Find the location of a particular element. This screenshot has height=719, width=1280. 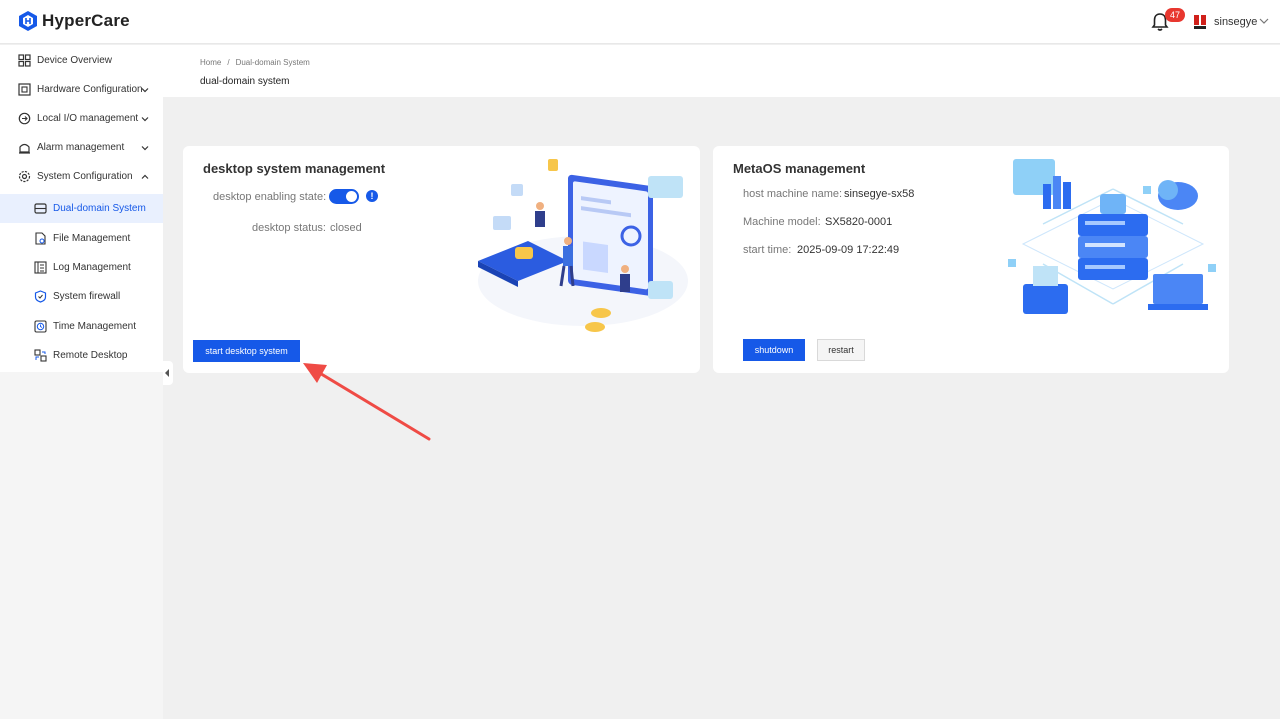

sidebar-item-hardware-configuration: Hardware Configuration is located at coordinates (81, 89).